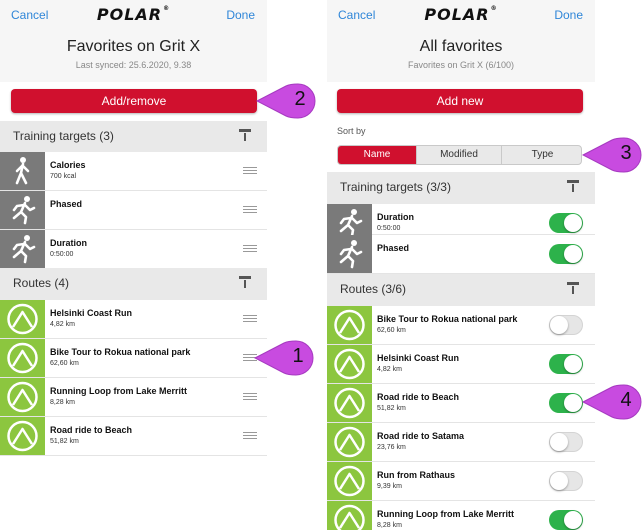  What do you see at coordinates (287, 101) in the screenshot?
I see `callout-2: 2` at bounding box center [287, 101].